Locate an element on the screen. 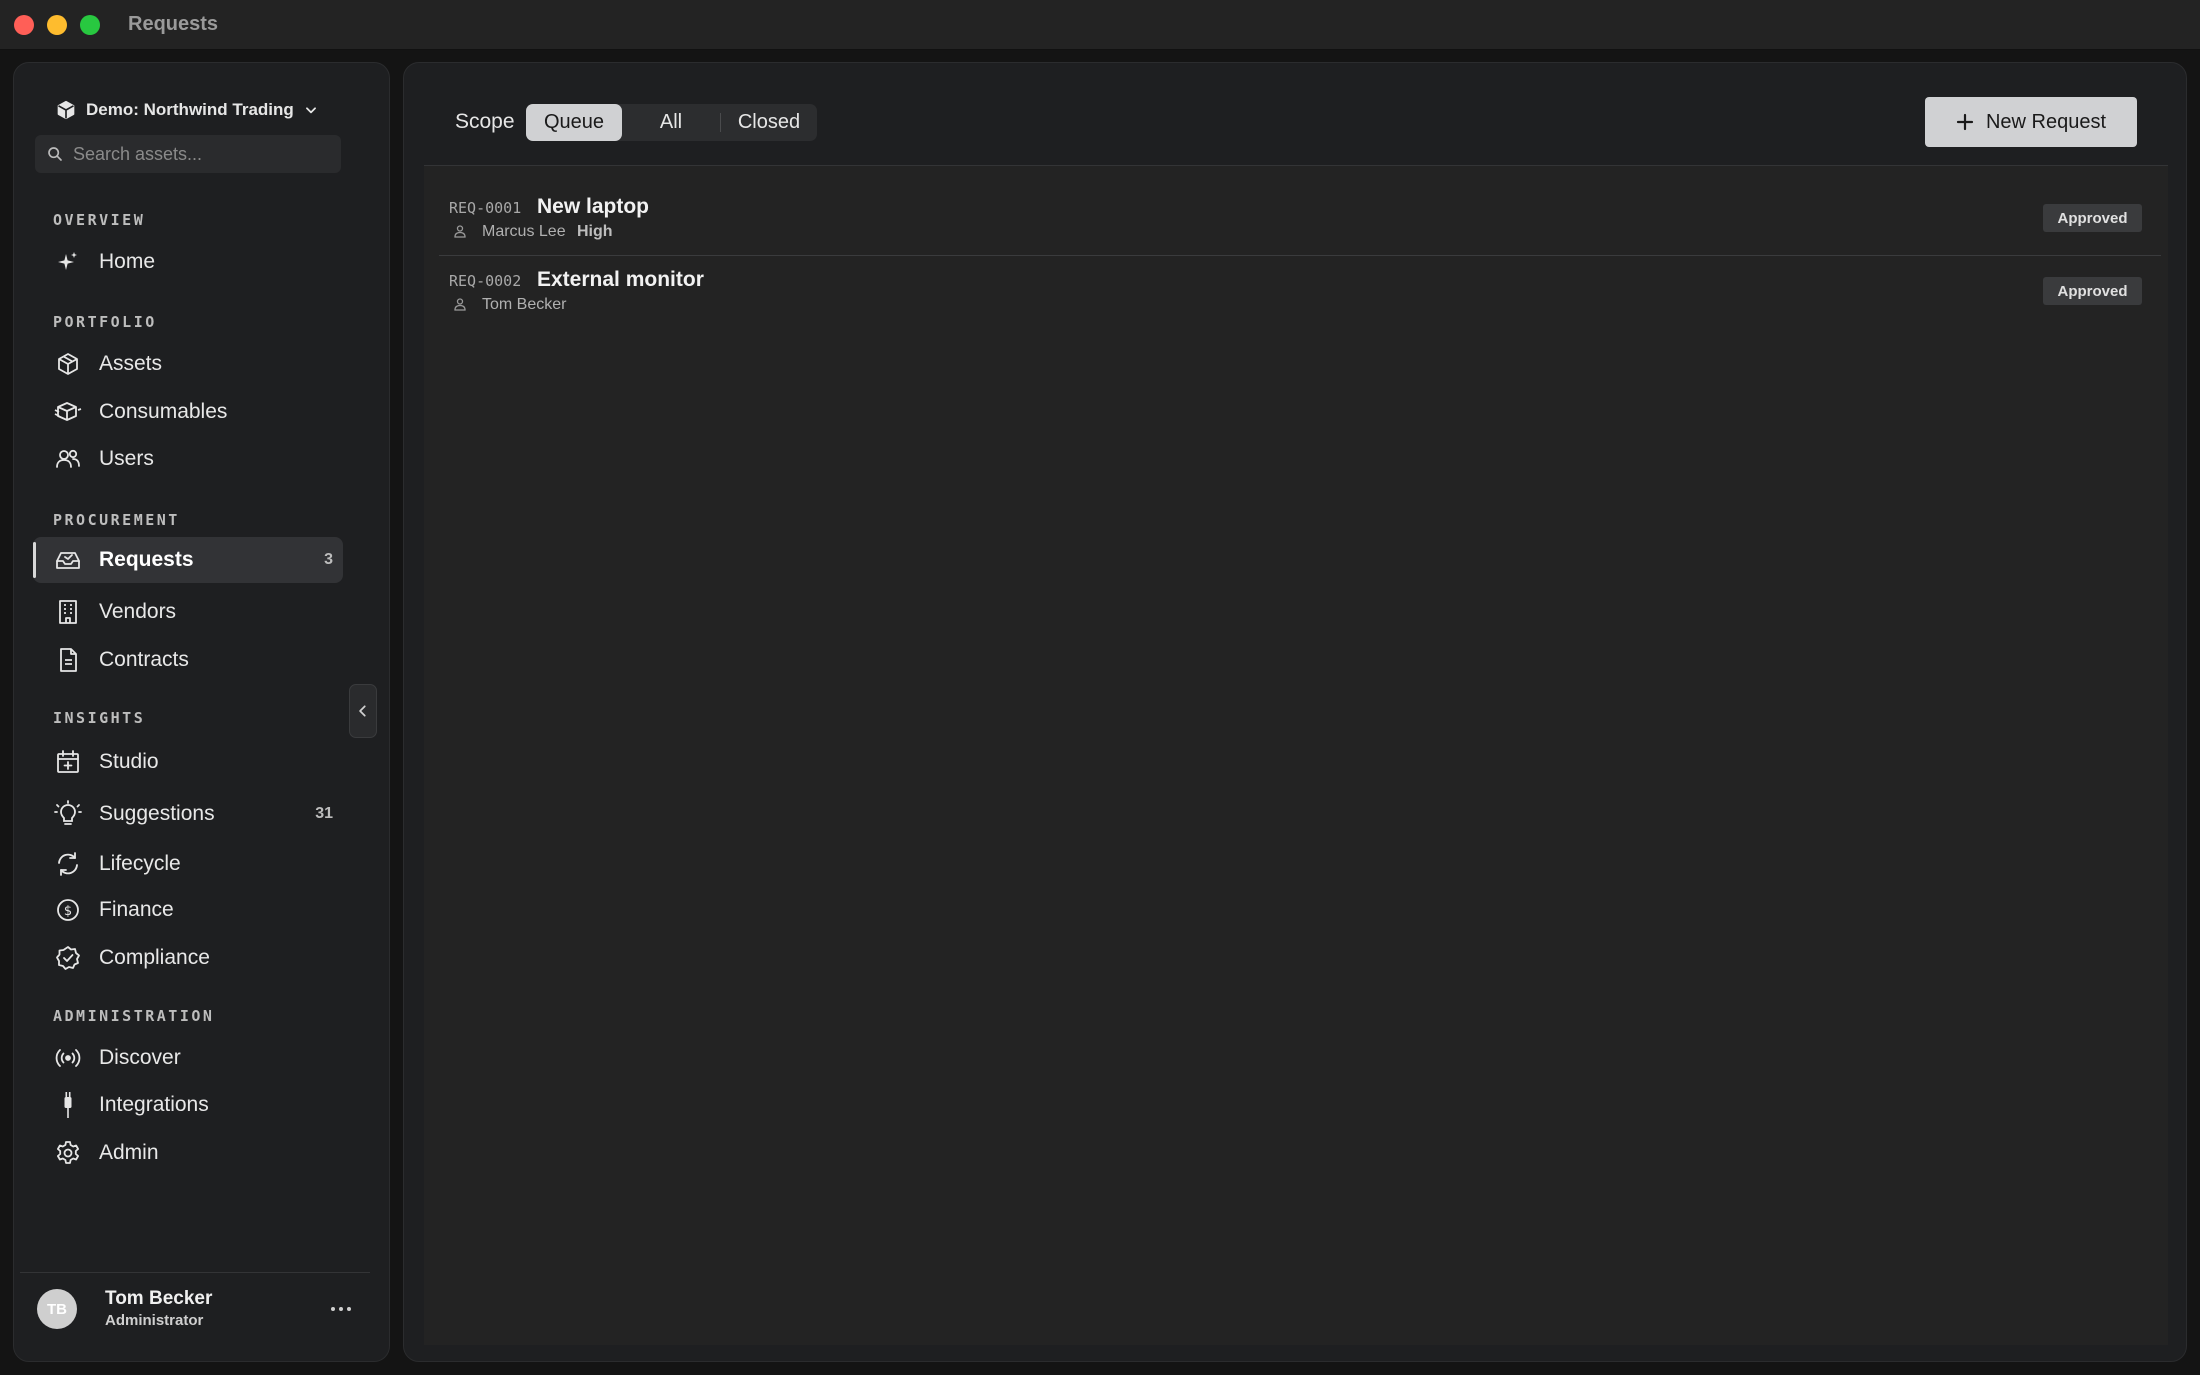  scope-tab-queue: Queue is located at coordinates (574, 122).